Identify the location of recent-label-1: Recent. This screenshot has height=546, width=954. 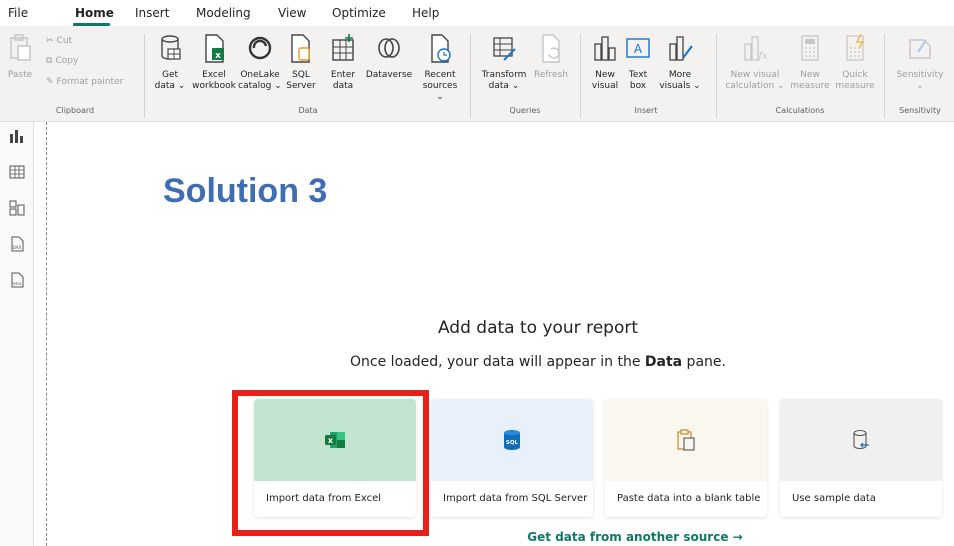
(440, 75).